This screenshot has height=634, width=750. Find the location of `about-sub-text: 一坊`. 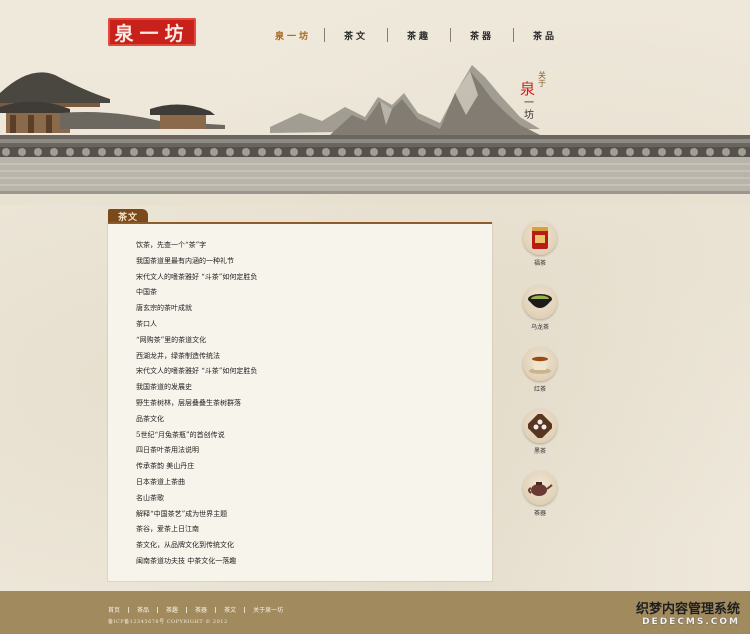

about-sub-text: 一坊 is located at coordinates (529, 109).